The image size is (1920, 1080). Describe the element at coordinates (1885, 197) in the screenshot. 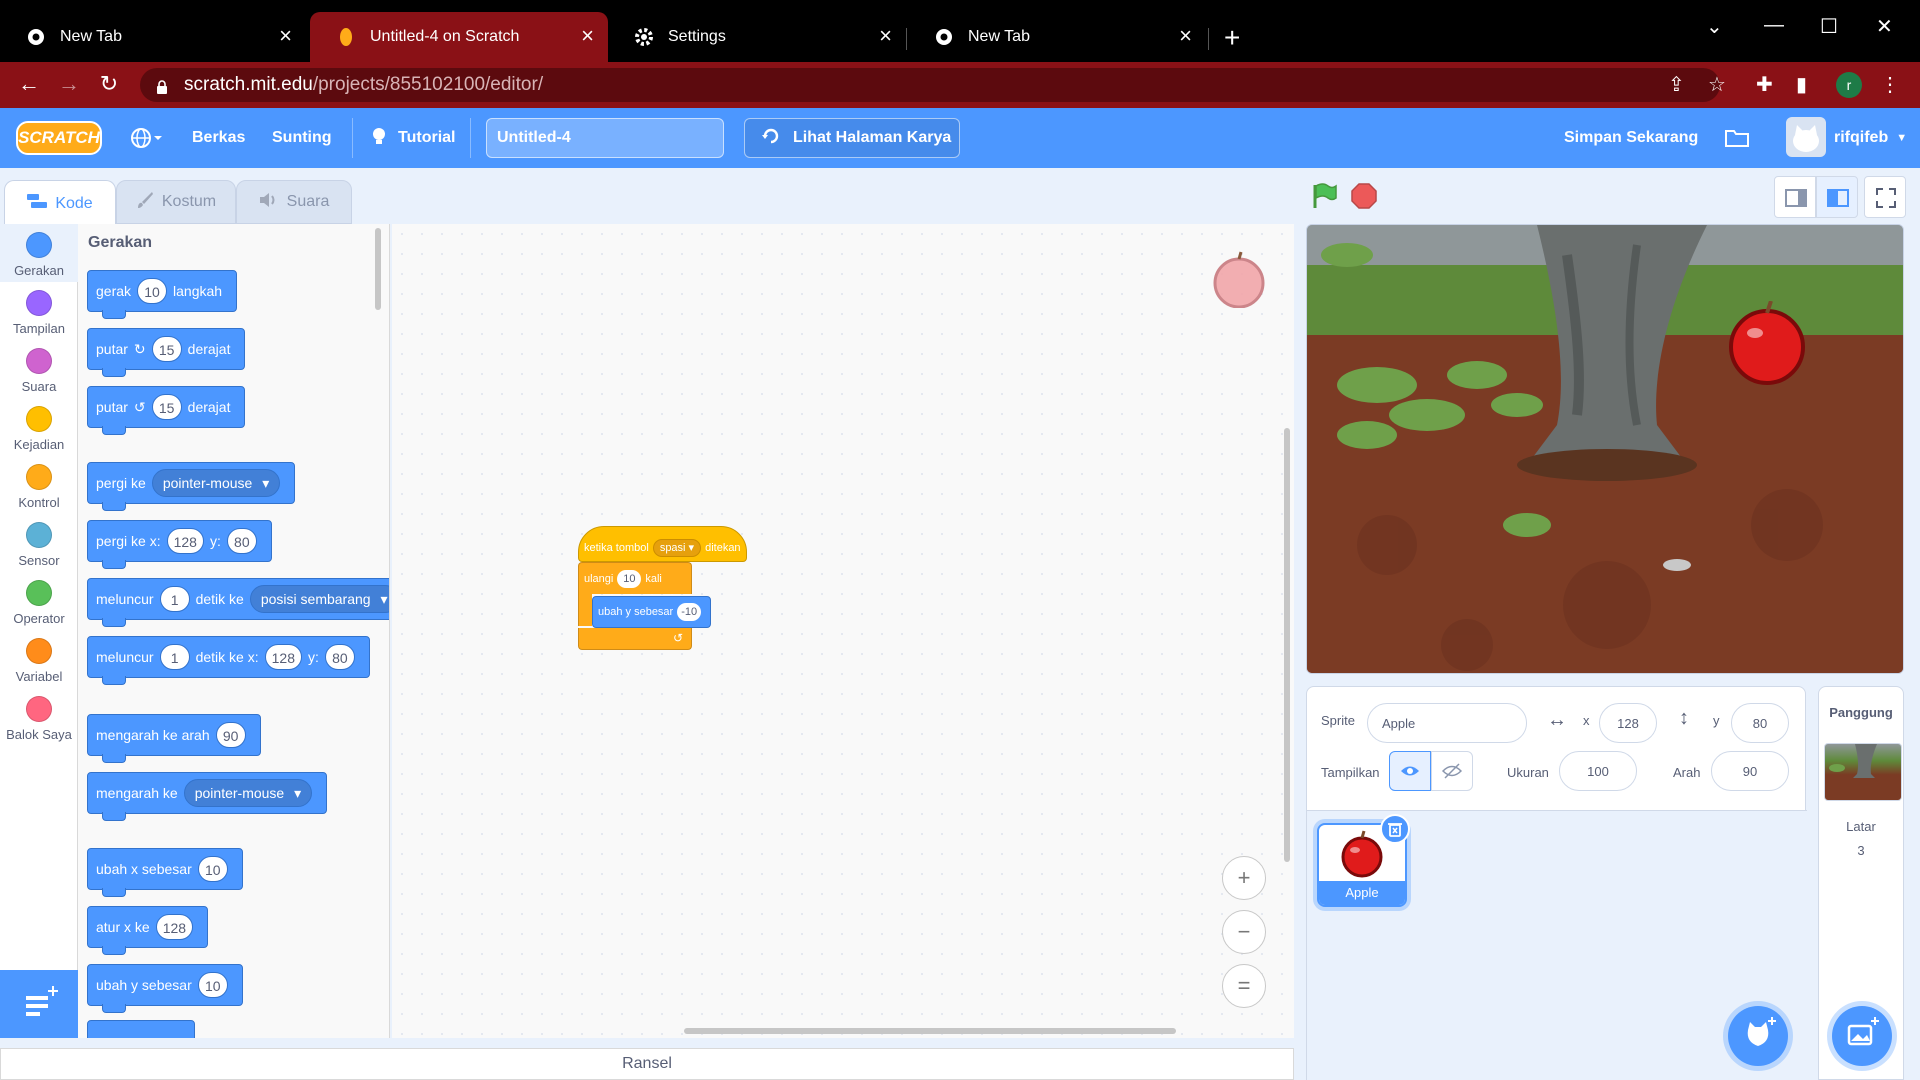

I see `fullscreen-button` at that location.